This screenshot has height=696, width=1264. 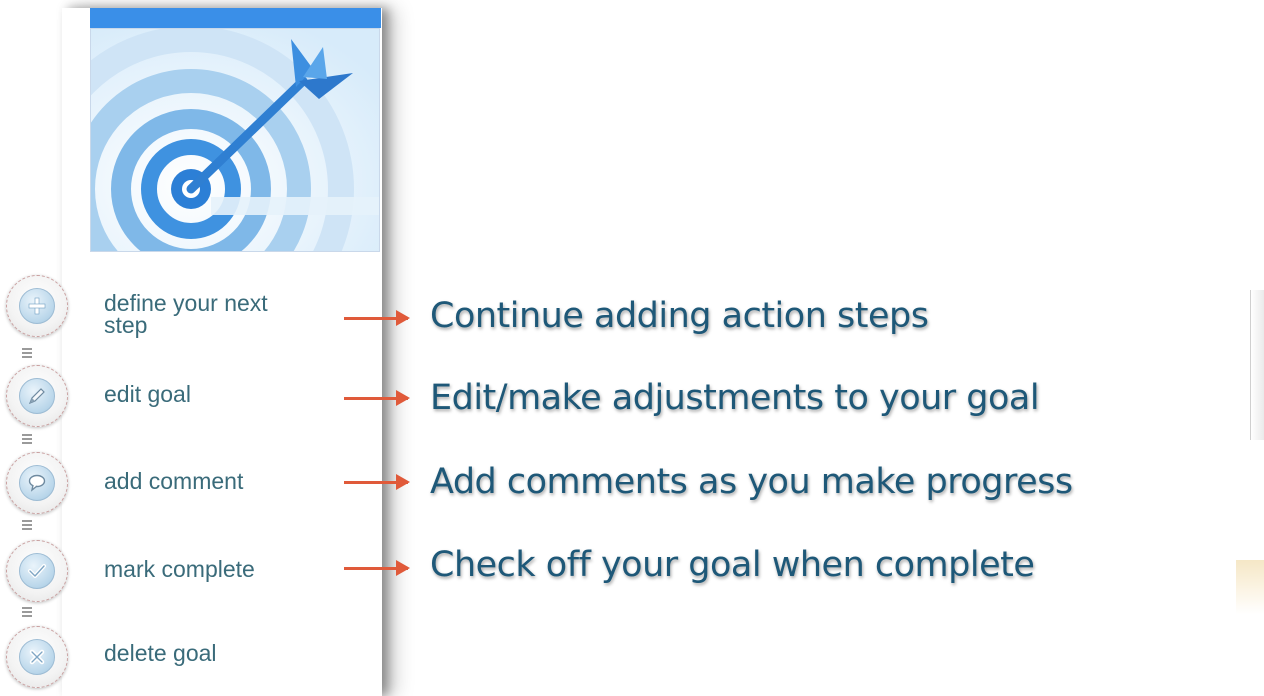 I want to click on define-next-step-label-line2: step, so click(x=126, y=325).